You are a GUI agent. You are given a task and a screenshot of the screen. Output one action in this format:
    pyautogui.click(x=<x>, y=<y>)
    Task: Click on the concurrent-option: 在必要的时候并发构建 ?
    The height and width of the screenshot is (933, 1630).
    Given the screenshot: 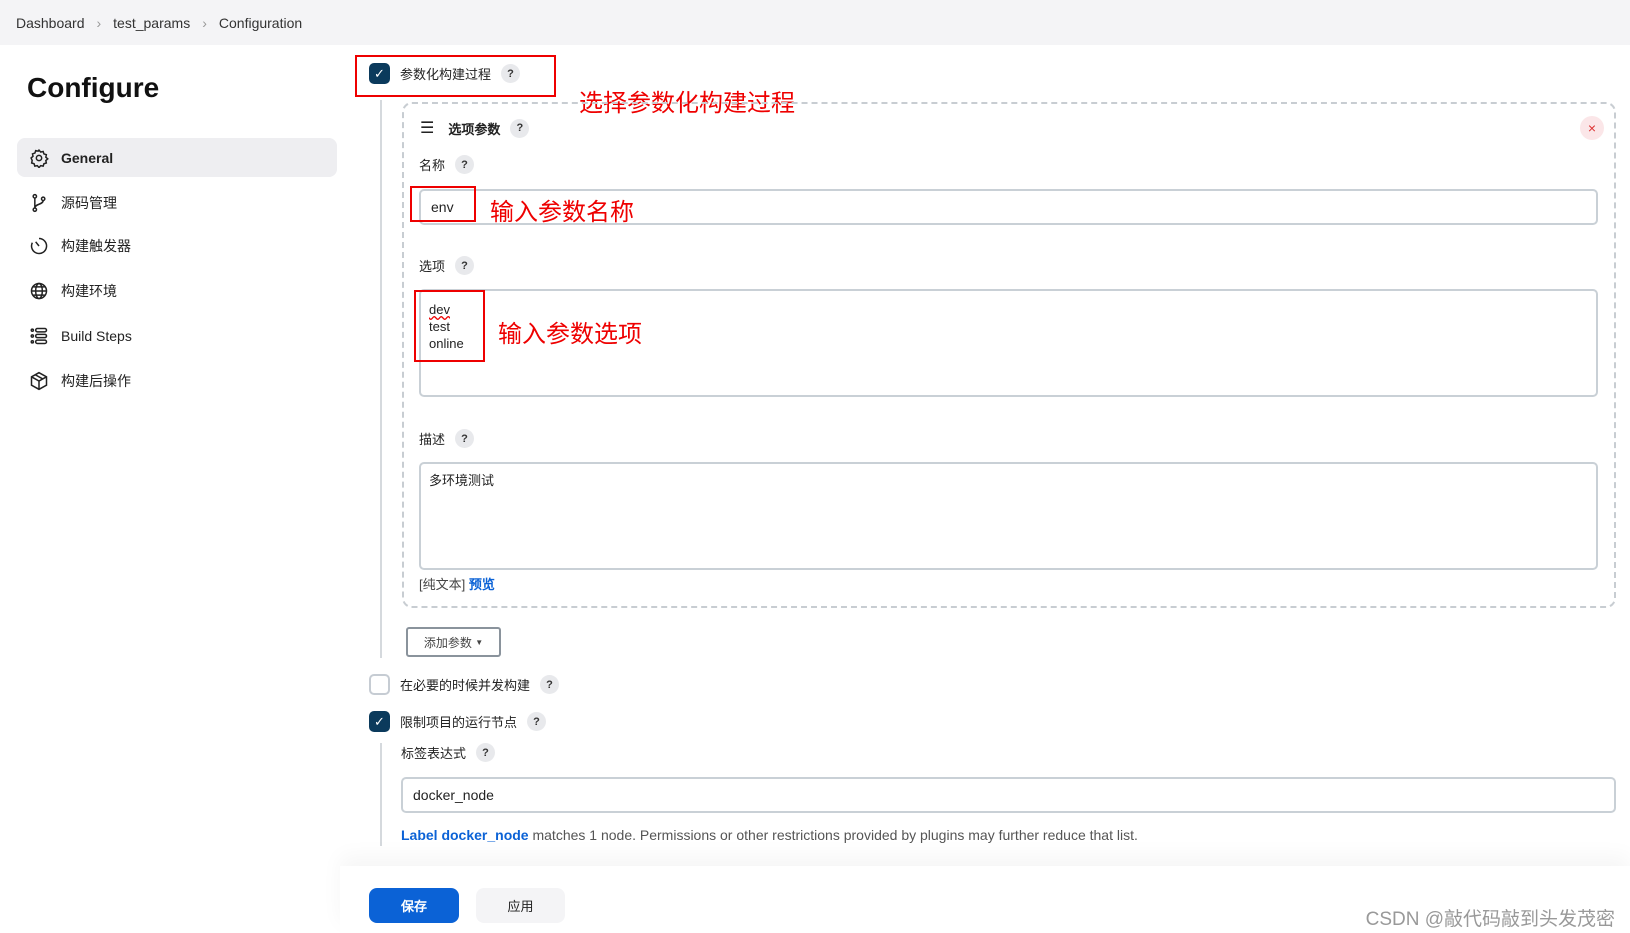 What is the action you would take?
    pyautogui.click(x=464, y=684)
    